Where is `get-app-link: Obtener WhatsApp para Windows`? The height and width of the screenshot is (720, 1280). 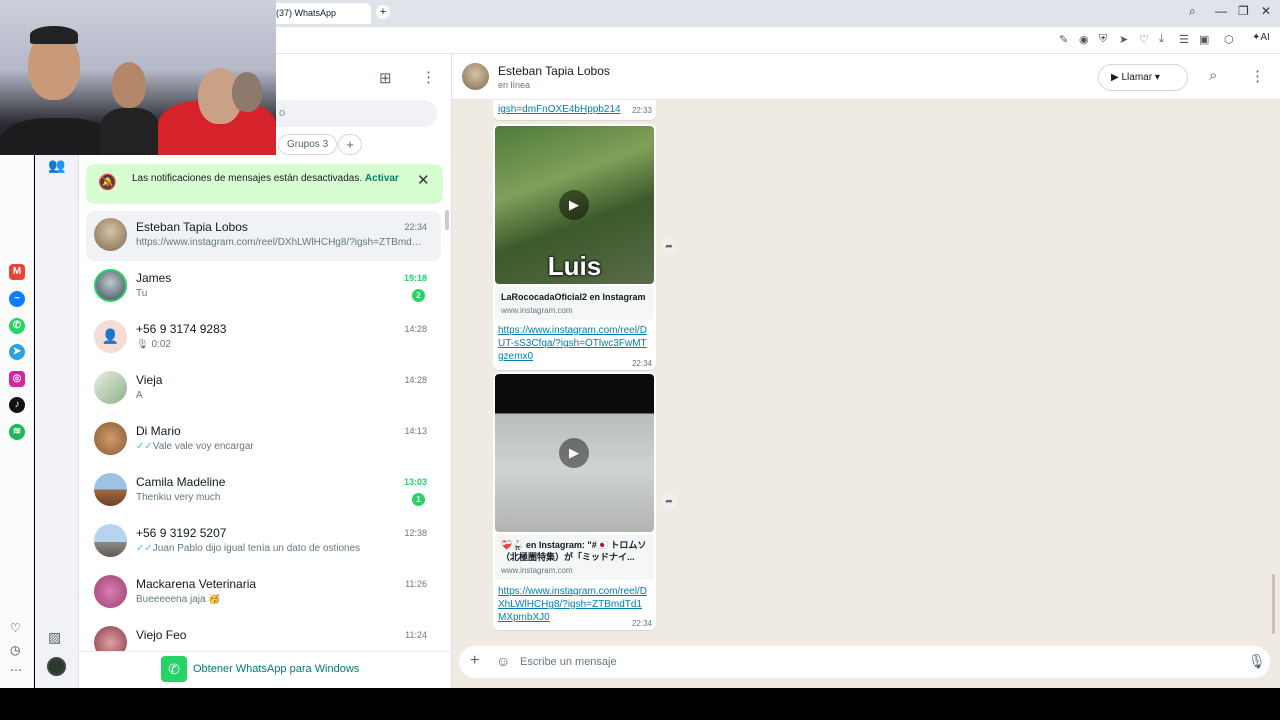 get-app-link: Obtener WhatsApp para Windows is located at coordinates (276, 669).